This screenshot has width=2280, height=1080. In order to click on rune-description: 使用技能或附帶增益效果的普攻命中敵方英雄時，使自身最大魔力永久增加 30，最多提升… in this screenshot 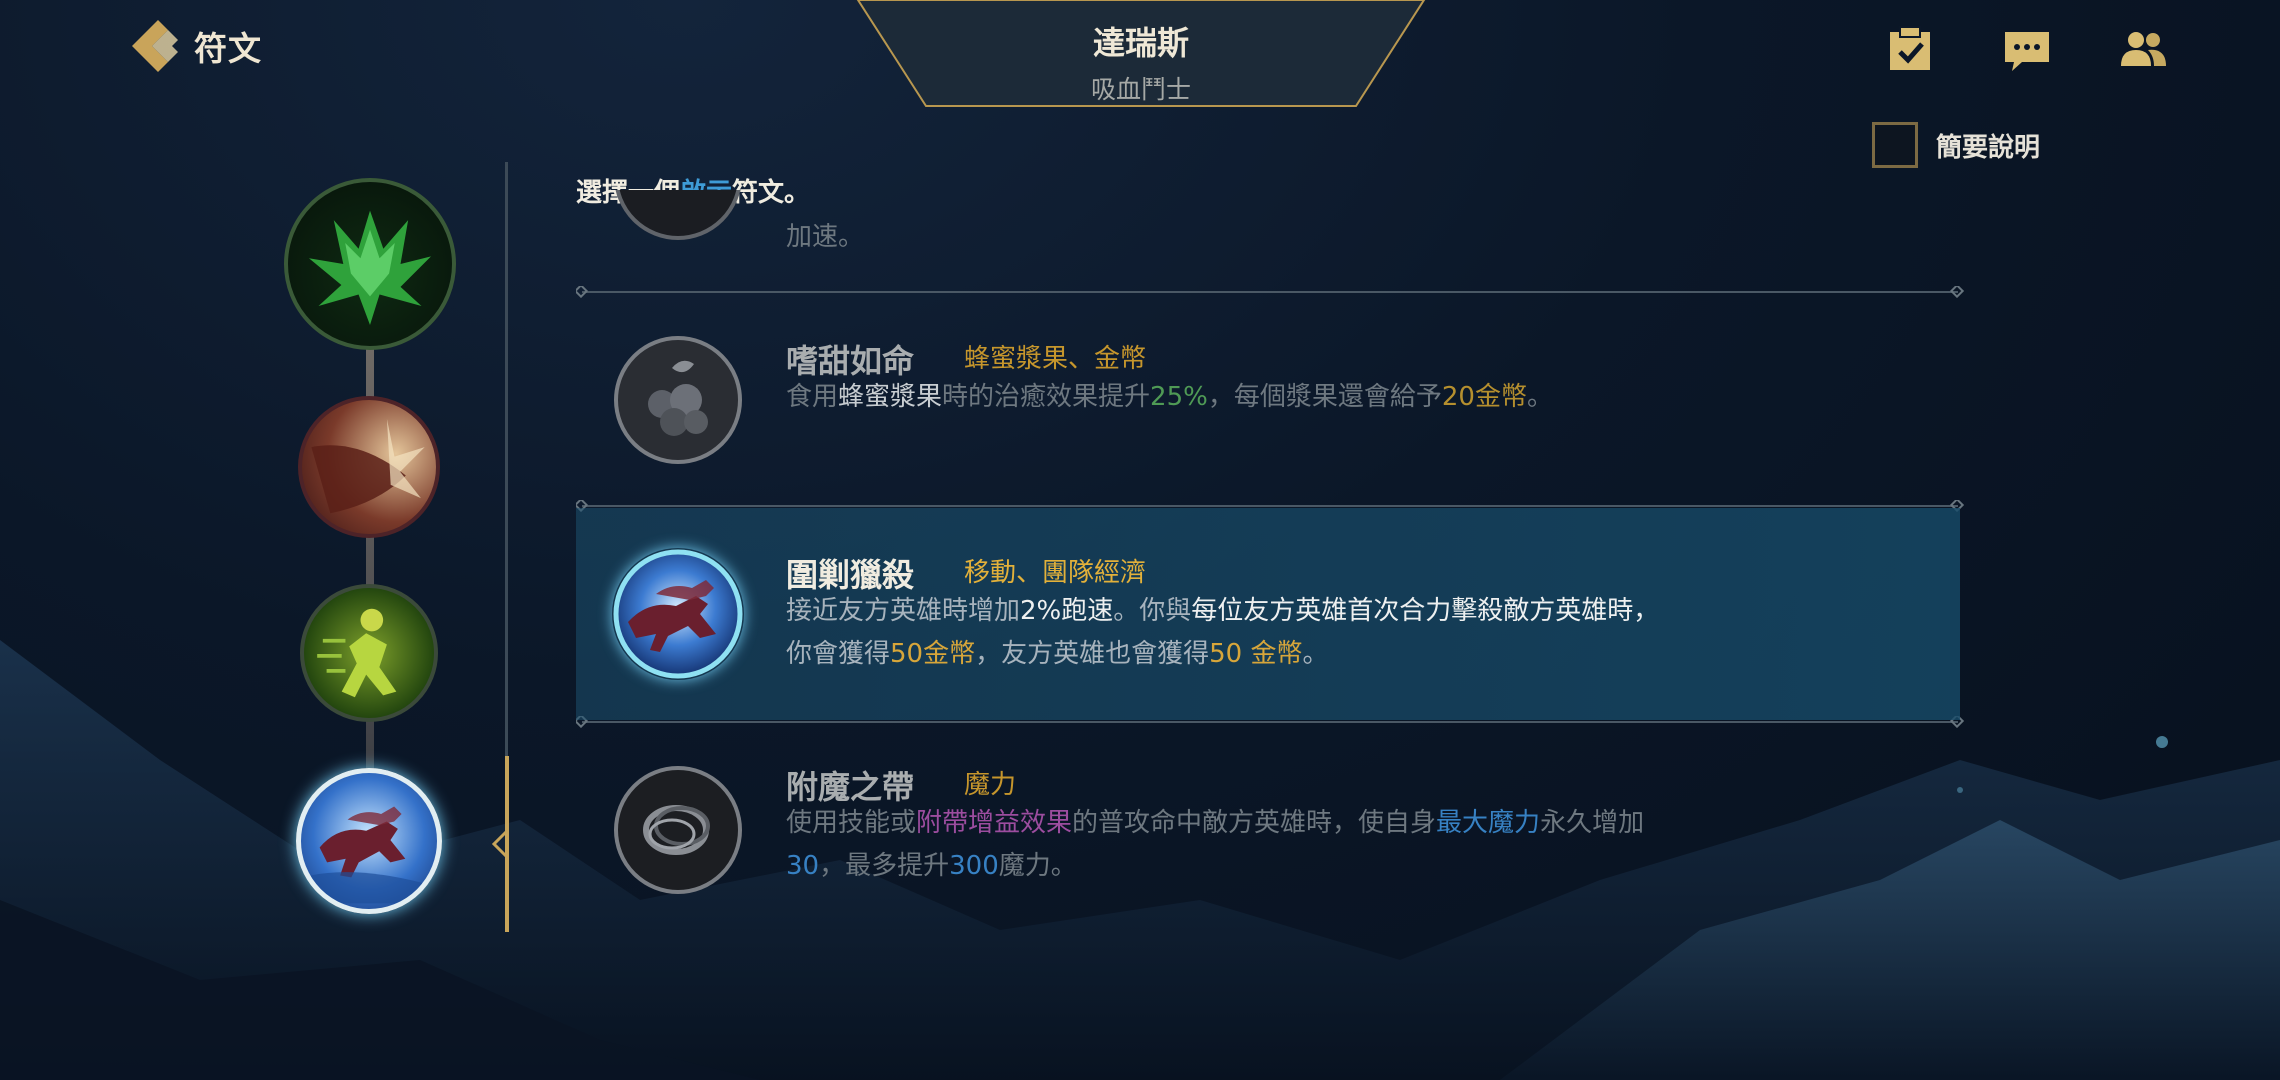, I will do `click(1286, 845)`.